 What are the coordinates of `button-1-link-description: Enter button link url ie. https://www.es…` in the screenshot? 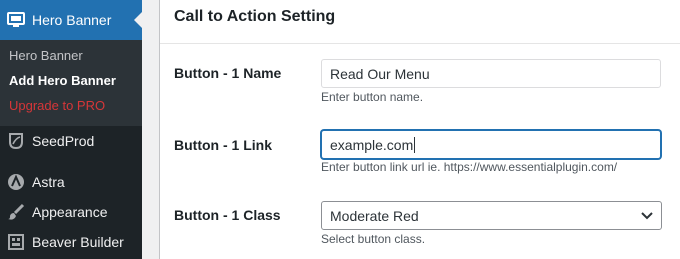 It's located at (469, 167).